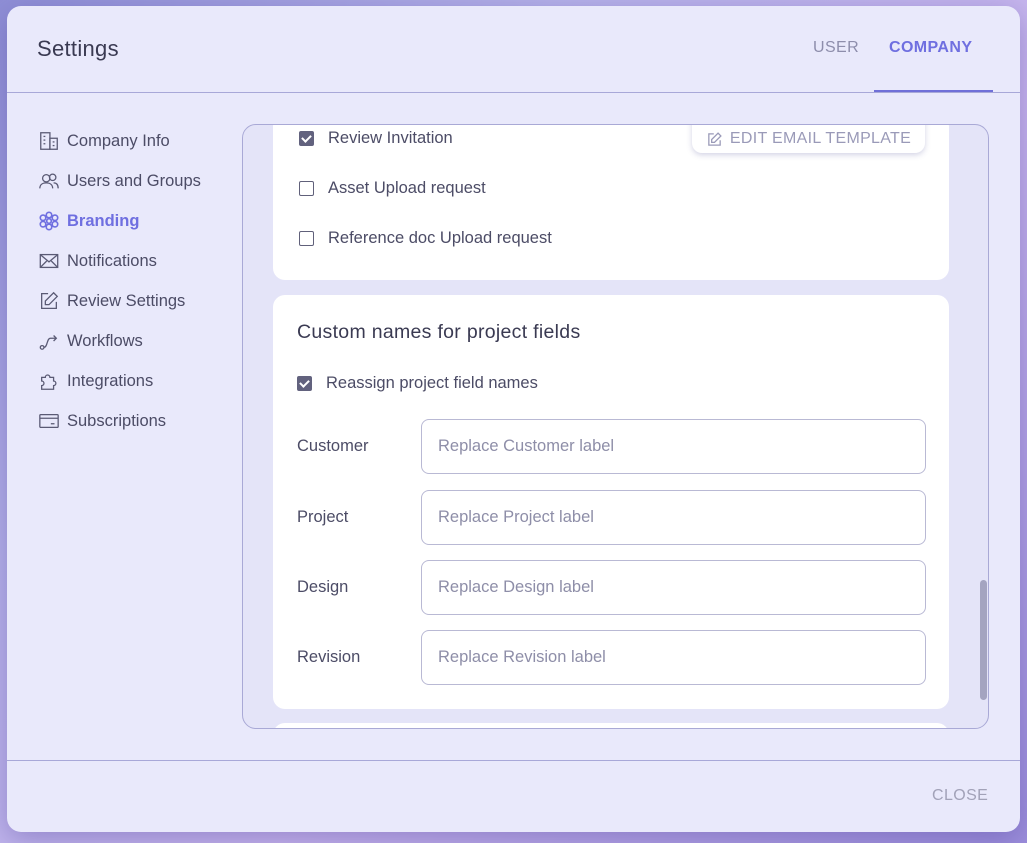 This screenshot has height=843, width=1027. Describe the element at coordinates (306, 188) in the screenshot. I see `asset-upload-checkbox` at that location.